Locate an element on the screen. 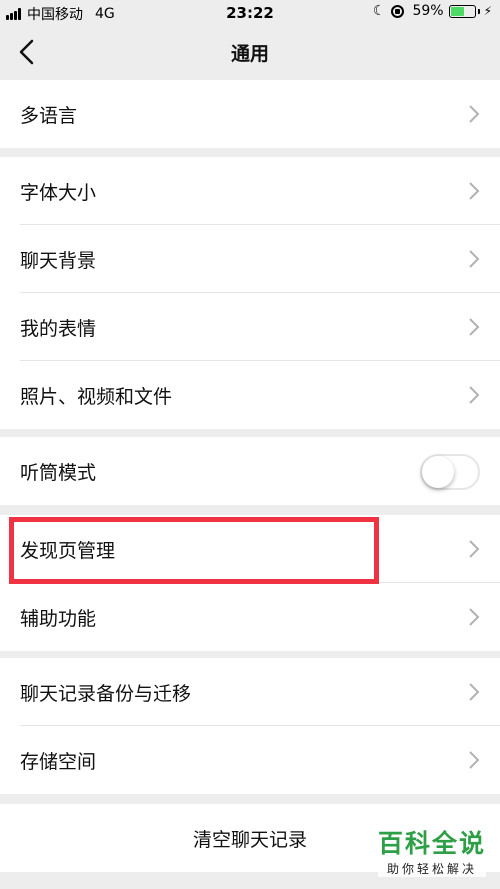 The image size is (500, 889). row-media-files: 照片、视频和文件 is located at coordinates (250, 395).